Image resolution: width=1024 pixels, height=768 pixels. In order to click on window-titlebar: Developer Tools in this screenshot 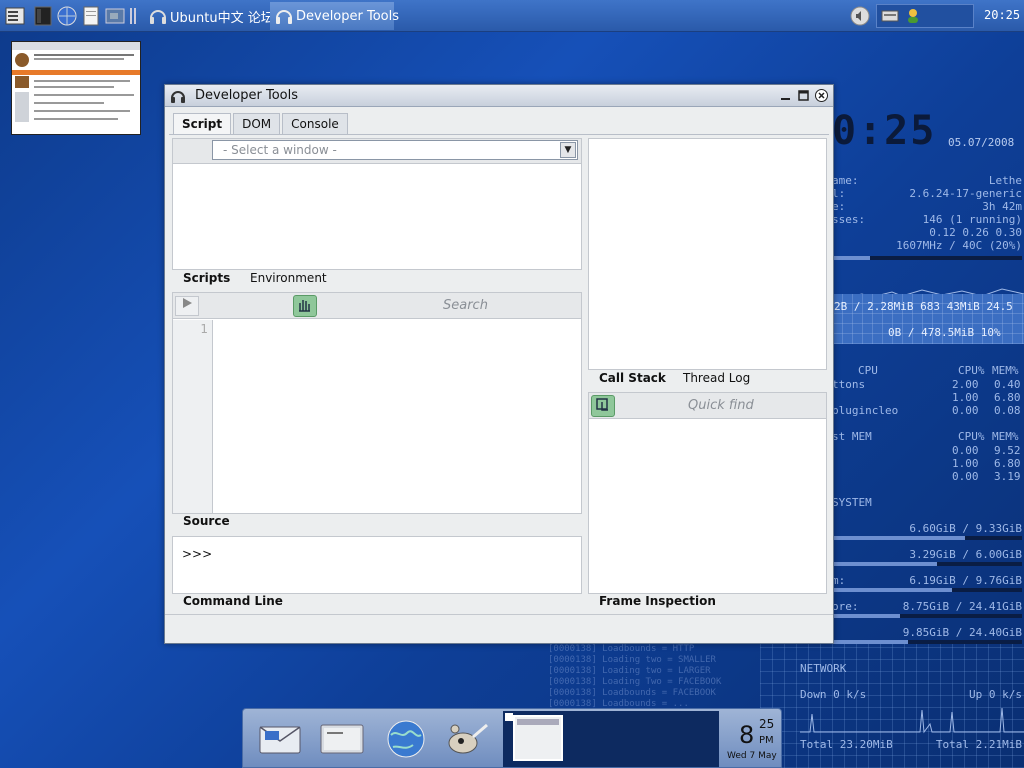, I will do `click(499, 96)`.